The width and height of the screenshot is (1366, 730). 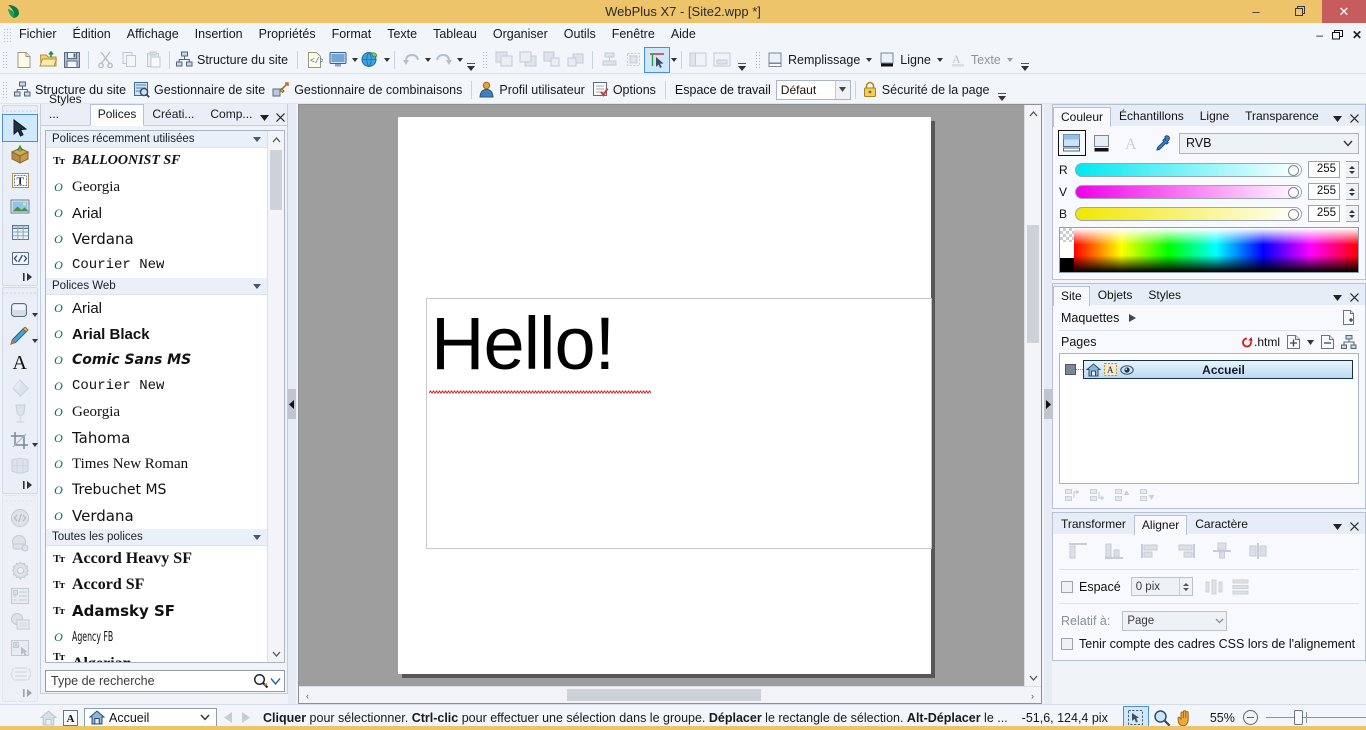 I want to click on workspace-combo: Défaut, so click(x=813, y=89).